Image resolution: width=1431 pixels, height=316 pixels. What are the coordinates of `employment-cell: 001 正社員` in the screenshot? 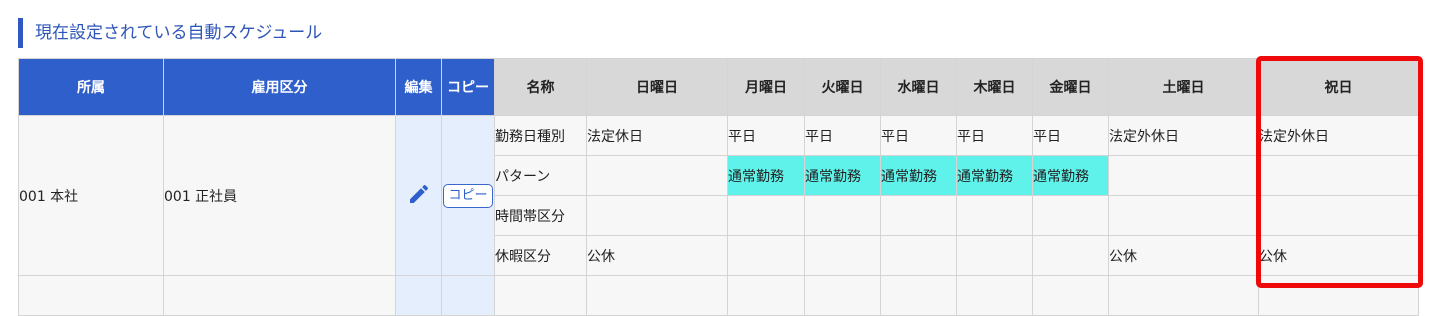 It's located at (279, 195).